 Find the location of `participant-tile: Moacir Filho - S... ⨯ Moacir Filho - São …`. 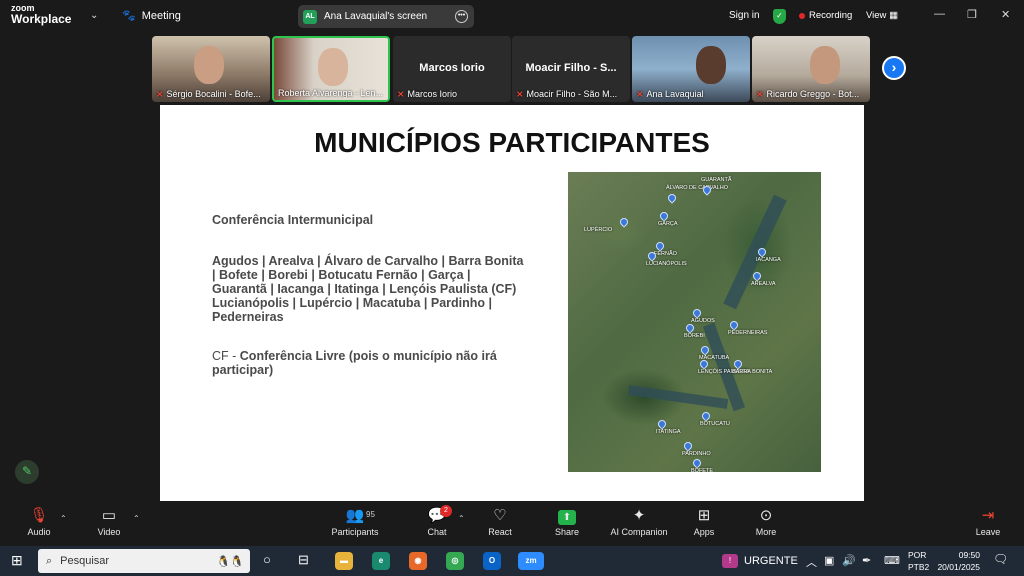

participant-tile: Moacir Filho - S... ⨯ Moacir Filho - São … is located at coordinates (571, 69).